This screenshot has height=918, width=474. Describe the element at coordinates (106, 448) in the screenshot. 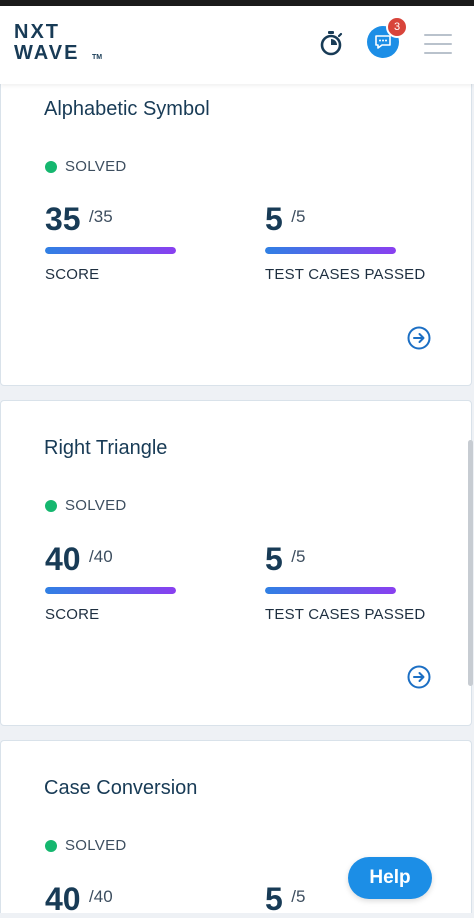

I see `card-title: Right Triangle` at that location.